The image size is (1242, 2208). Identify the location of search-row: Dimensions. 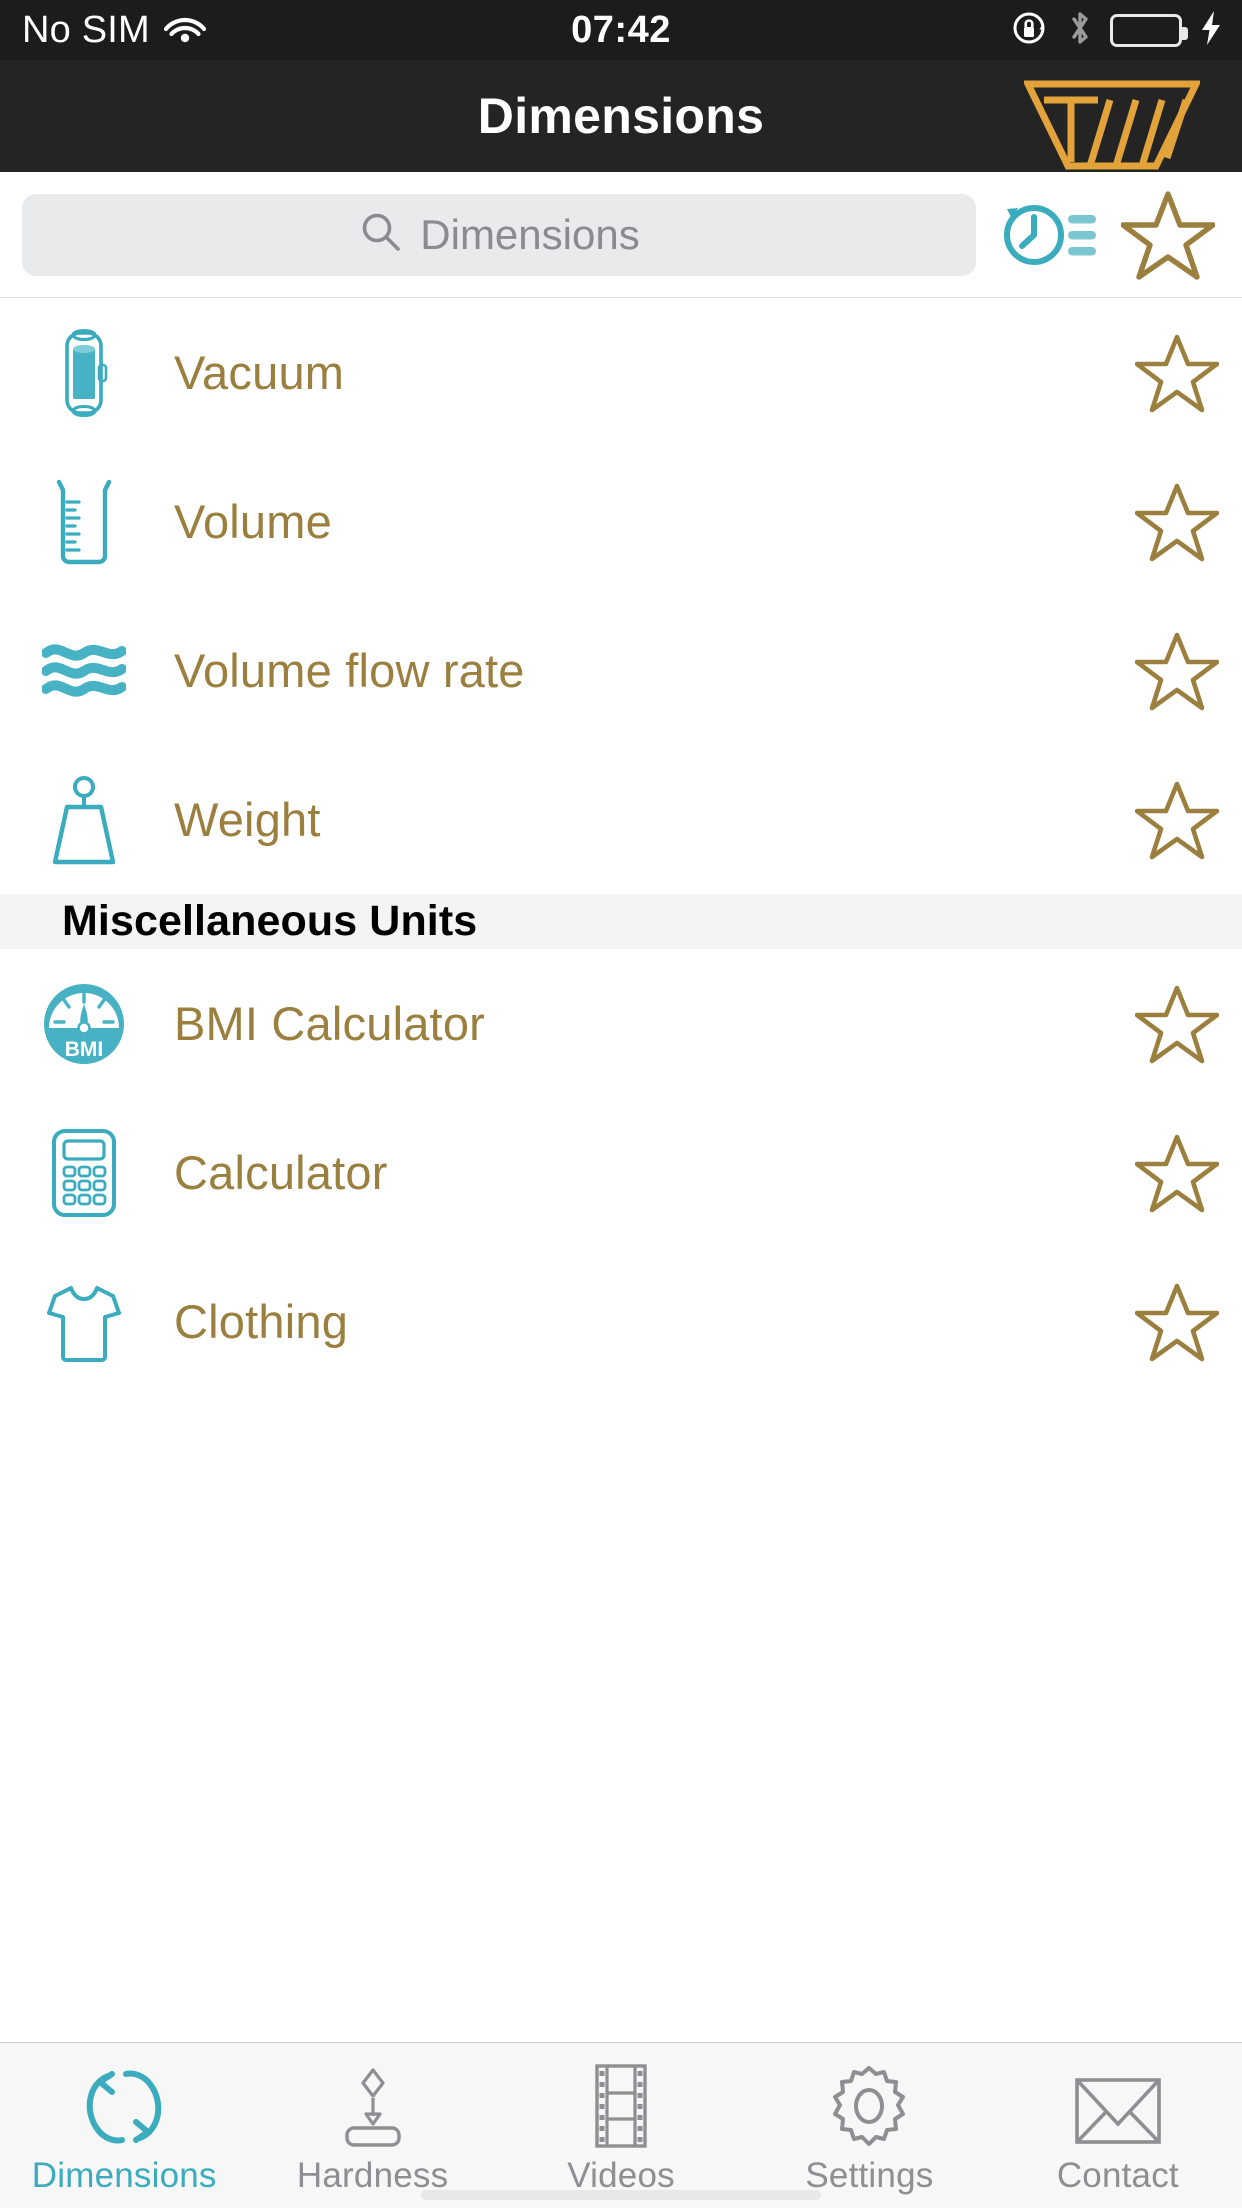
(621, 235).